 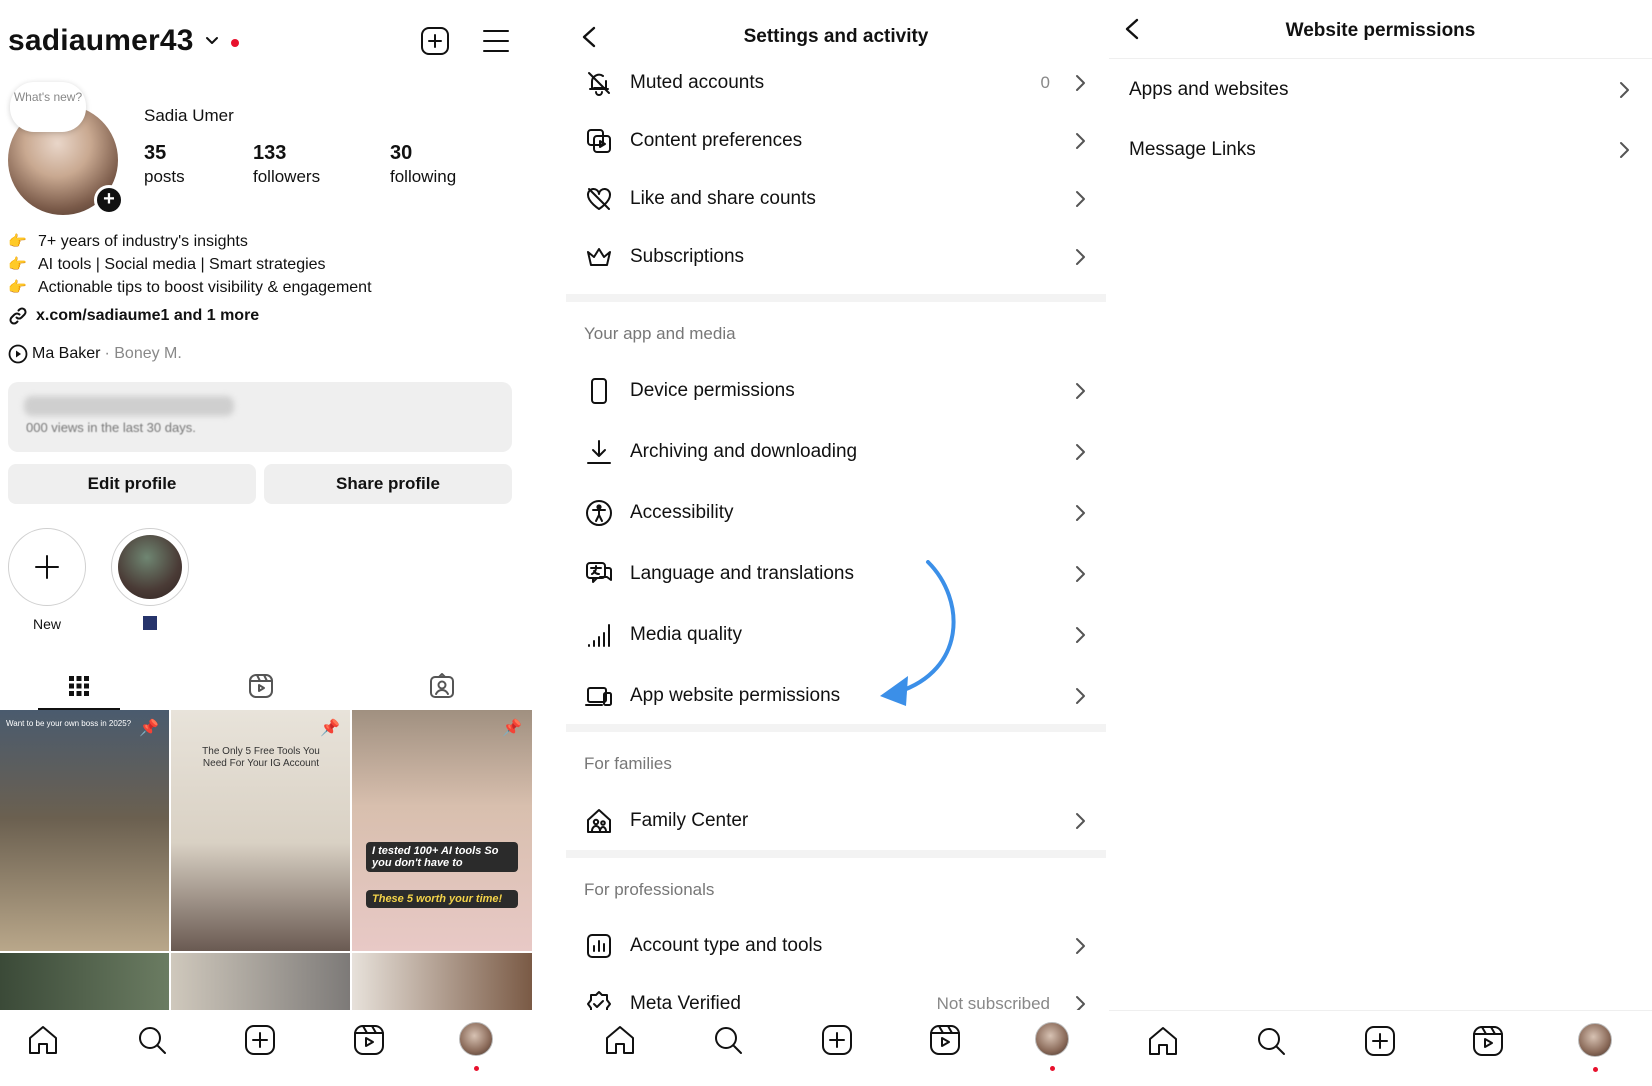 I want to click on row-label: Language and translations, so click(x=742, y=573).